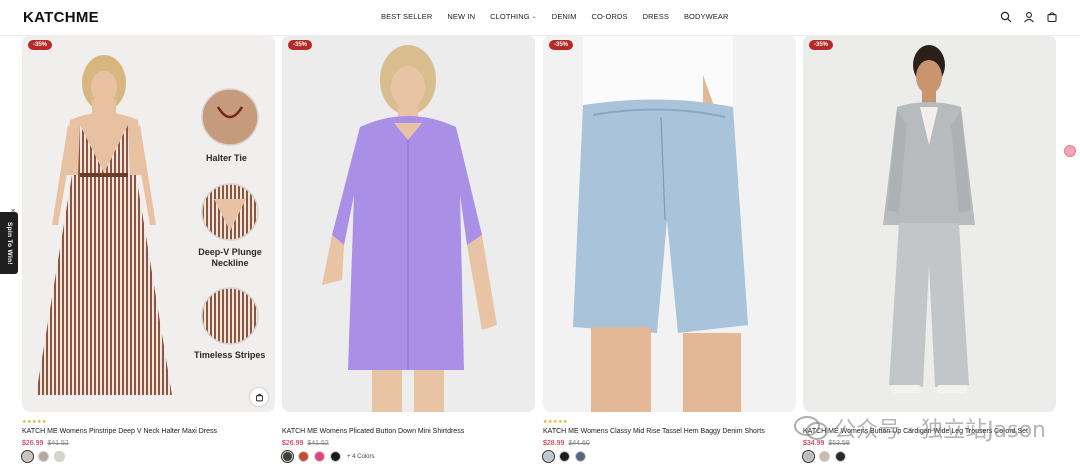 This screenshot has height=471, width=1080. I want to click on nav-dress: DRESS, so click(656, 16).